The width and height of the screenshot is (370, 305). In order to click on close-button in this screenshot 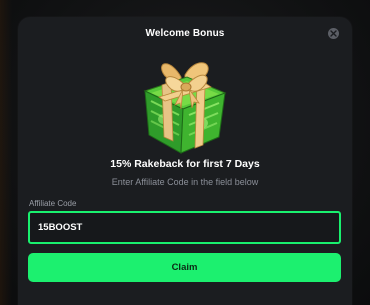, I will do `click(333, 33)`.